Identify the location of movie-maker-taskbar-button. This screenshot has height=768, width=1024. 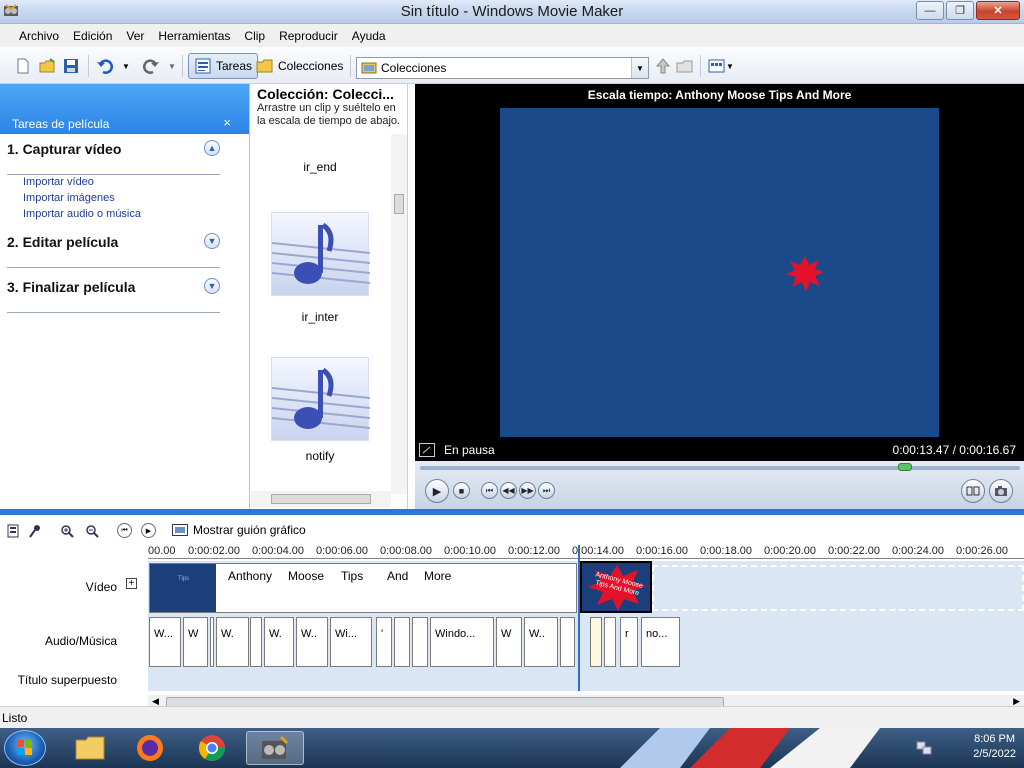
(275, 748).